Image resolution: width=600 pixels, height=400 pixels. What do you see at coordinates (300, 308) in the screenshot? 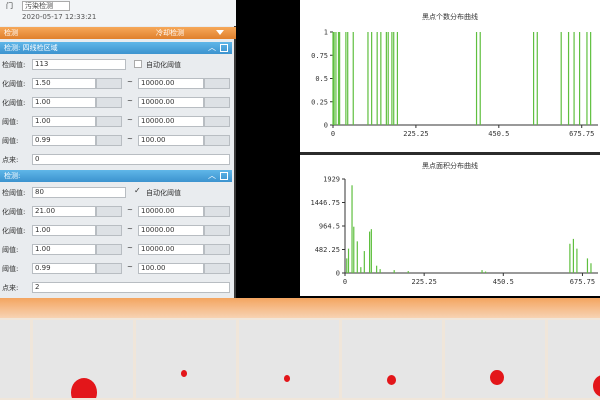
I see `strip-header` at bounding box center [300, 308].